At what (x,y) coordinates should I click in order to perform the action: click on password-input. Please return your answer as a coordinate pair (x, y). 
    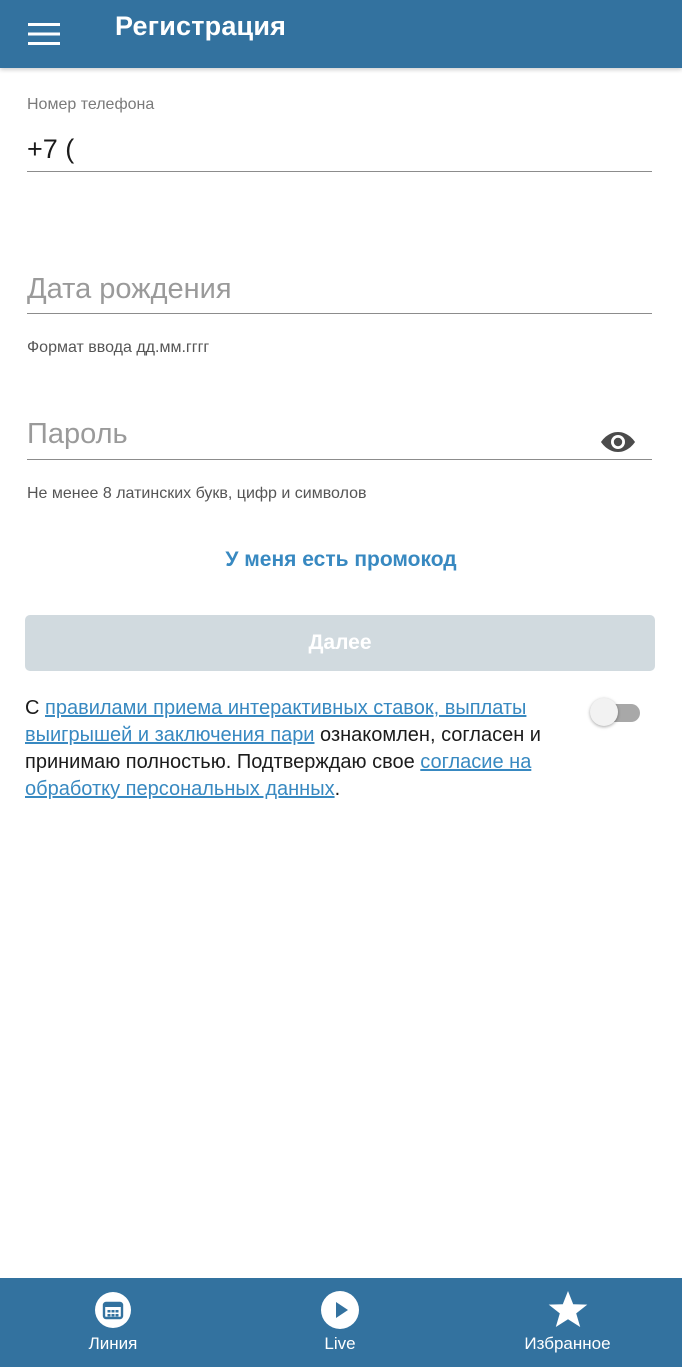
    Looking at the image, I should click on (307, 434).